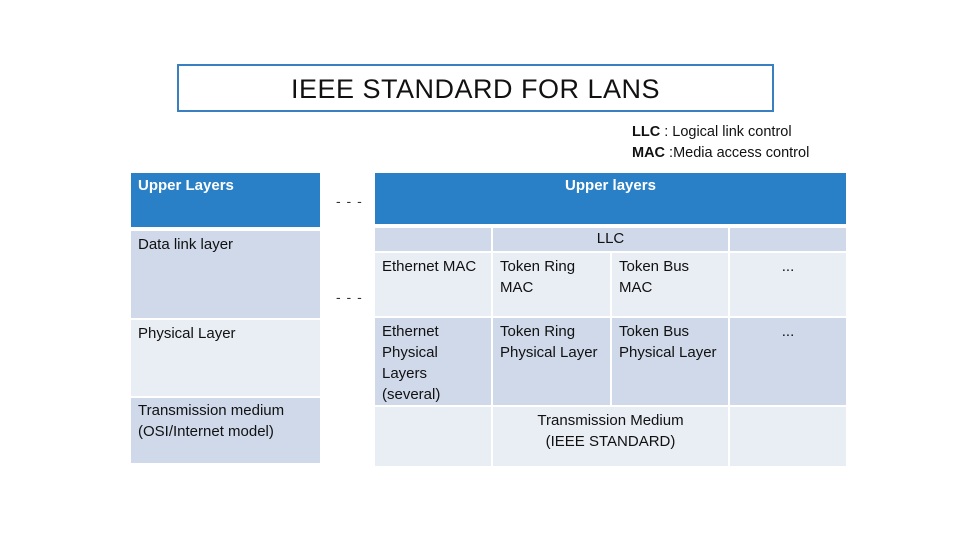  Describe the element at coordinates (646, 132) in the screenshot. I see `legend-abbr: LLC` at that location.